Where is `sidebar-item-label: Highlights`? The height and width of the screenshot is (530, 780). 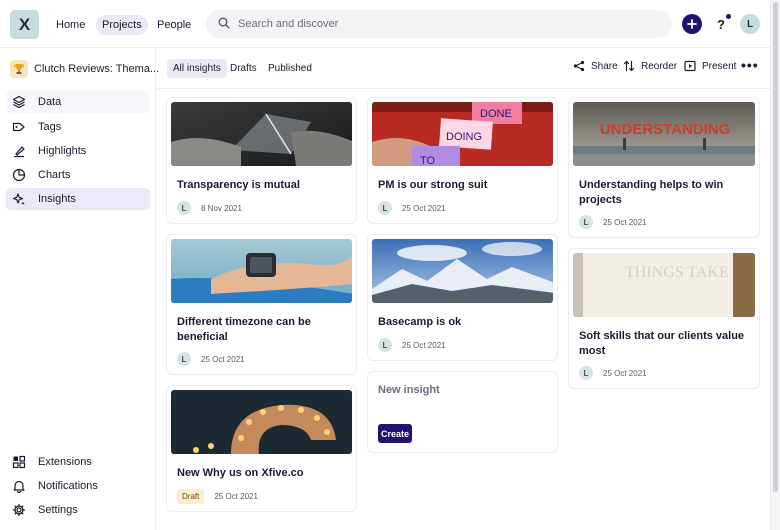
sidebar-item-label: Highlights is located at coordinates (62, 151).